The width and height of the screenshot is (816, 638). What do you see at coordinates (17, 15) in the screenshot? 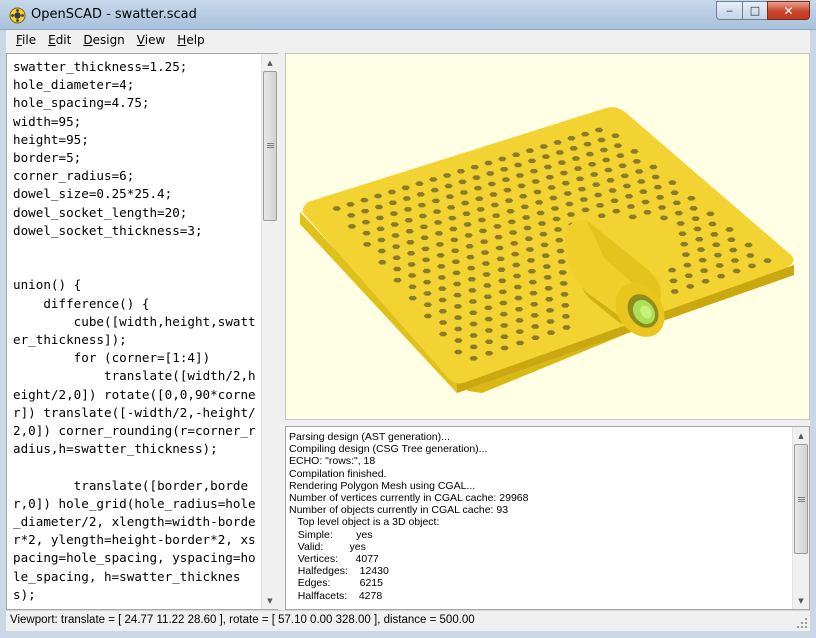
I see `openscad-logo-icon` at bounding box center [17, 15].